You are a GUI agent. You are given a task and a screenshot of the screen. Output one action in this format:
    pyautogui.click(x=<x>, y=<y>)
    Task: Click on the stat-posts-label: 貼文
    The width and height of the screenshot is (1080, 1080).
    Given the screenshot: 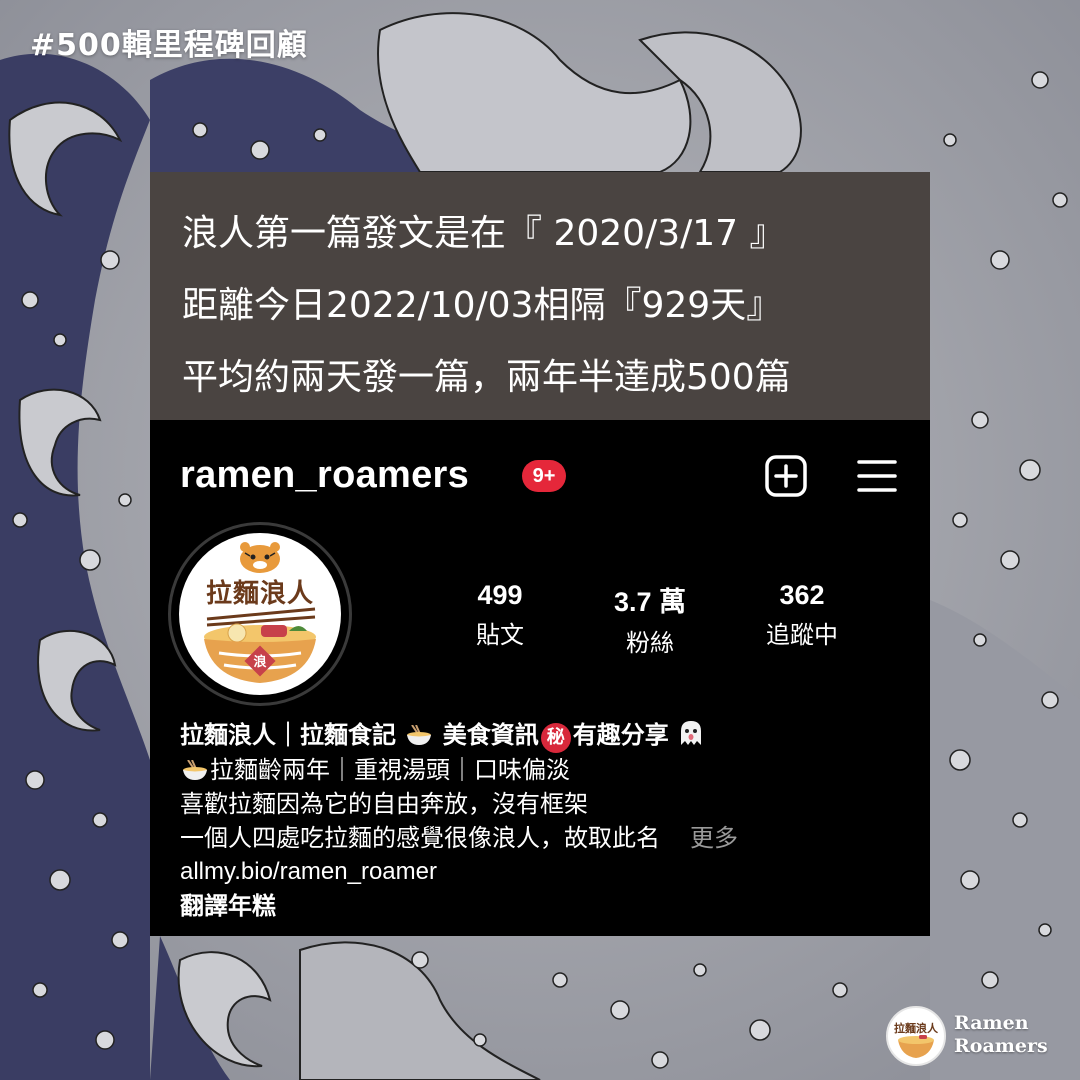 What is the action you would take?
    pyautogui.click(x=500, y=635)
    